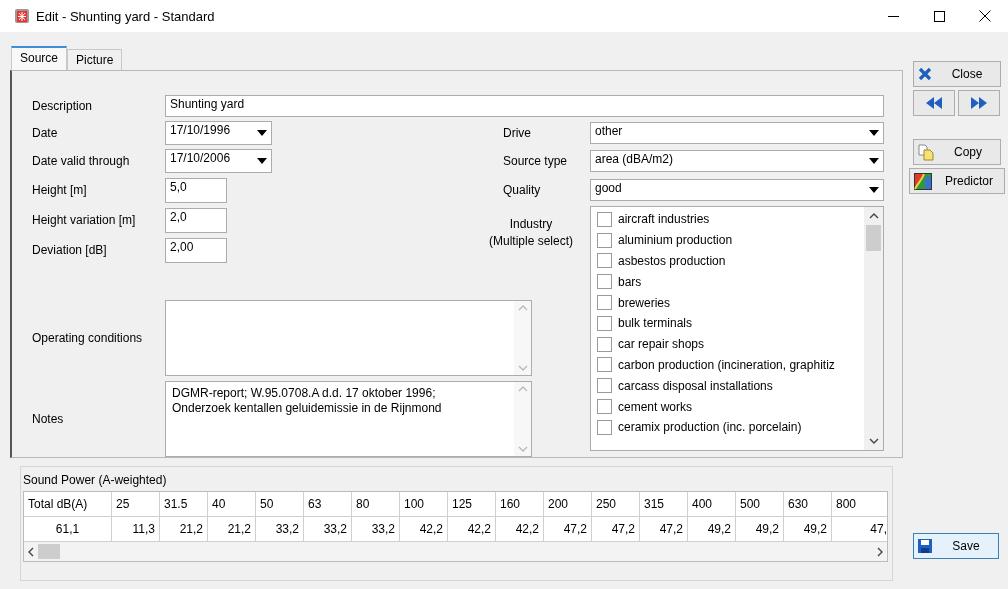  What do you see at coordinates (280, 504) in the screenshot?
I see `column-header: 50` at bounding box center [280, 504].